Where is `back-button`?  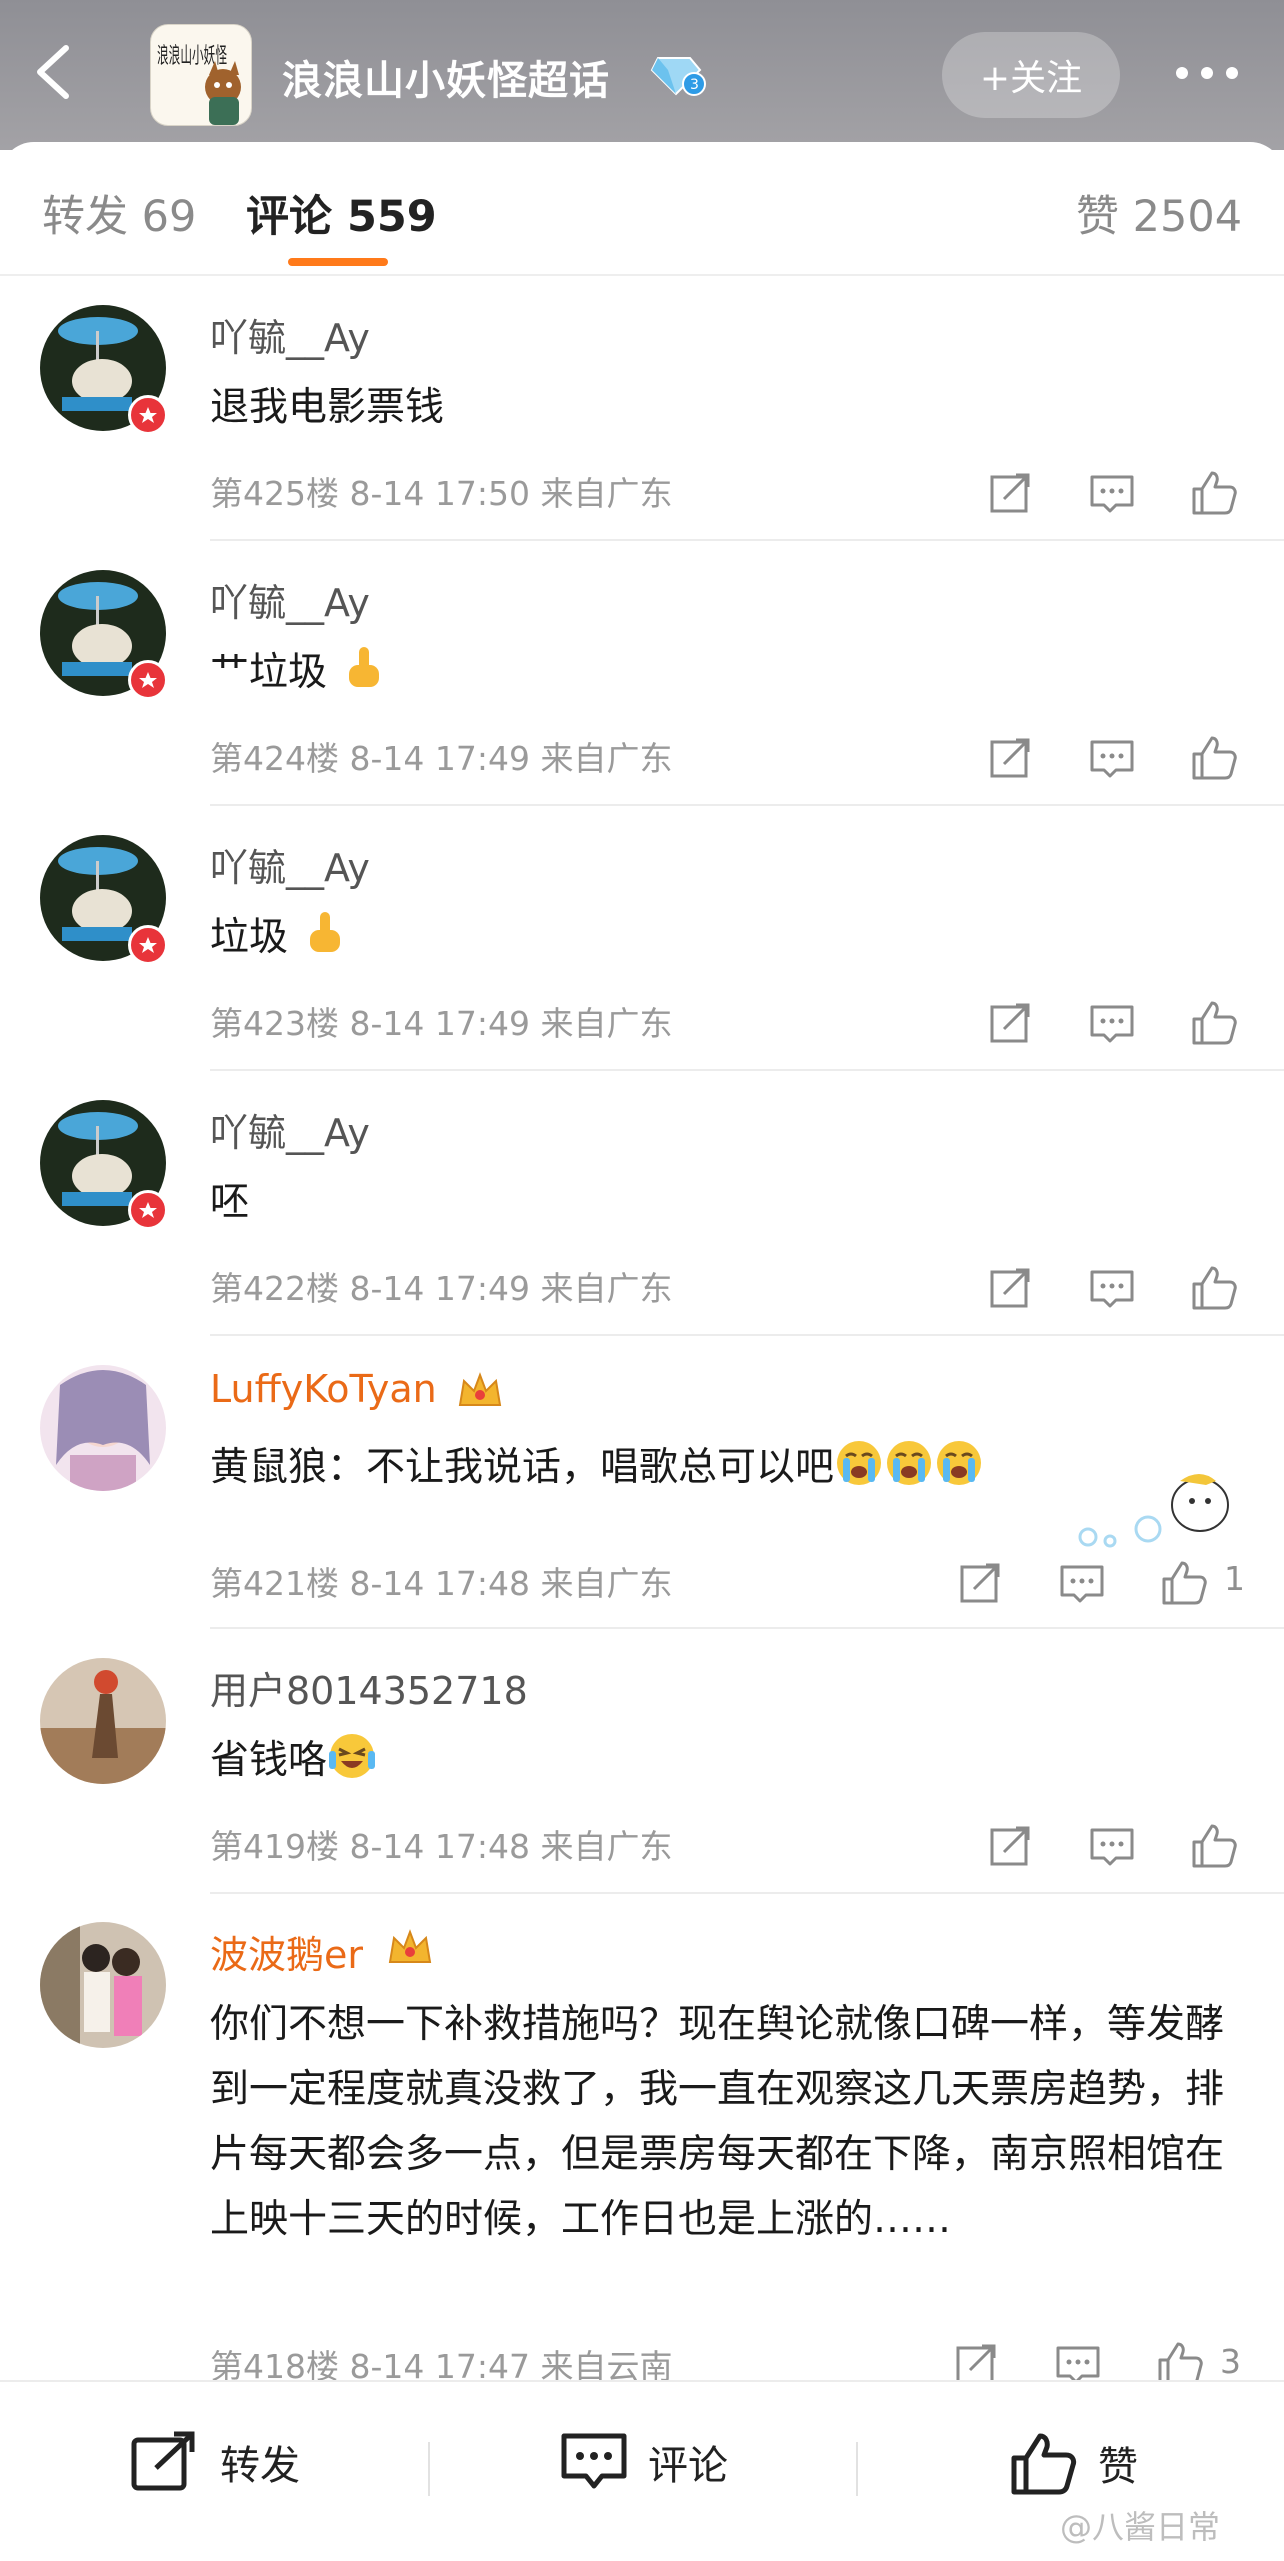 back-button is located at coordinates (53, 72).